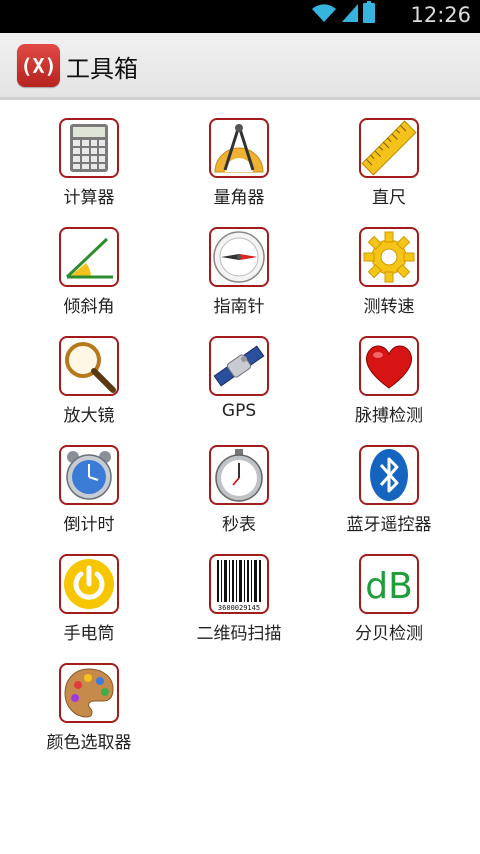 The height and width of the screenshot is (854, 480). I want to click on status-icons, so click(343, 14).